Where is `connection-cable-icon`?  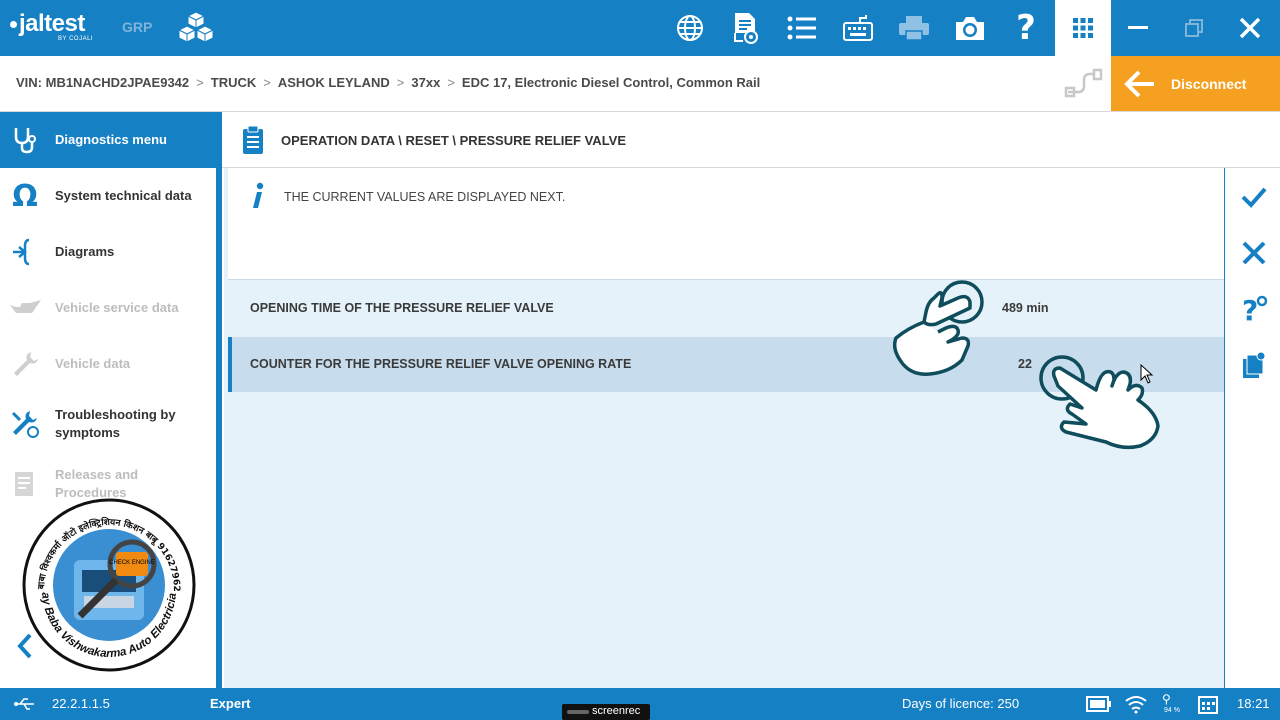
connection-cable-icon is located at coordinates (1083, 83).